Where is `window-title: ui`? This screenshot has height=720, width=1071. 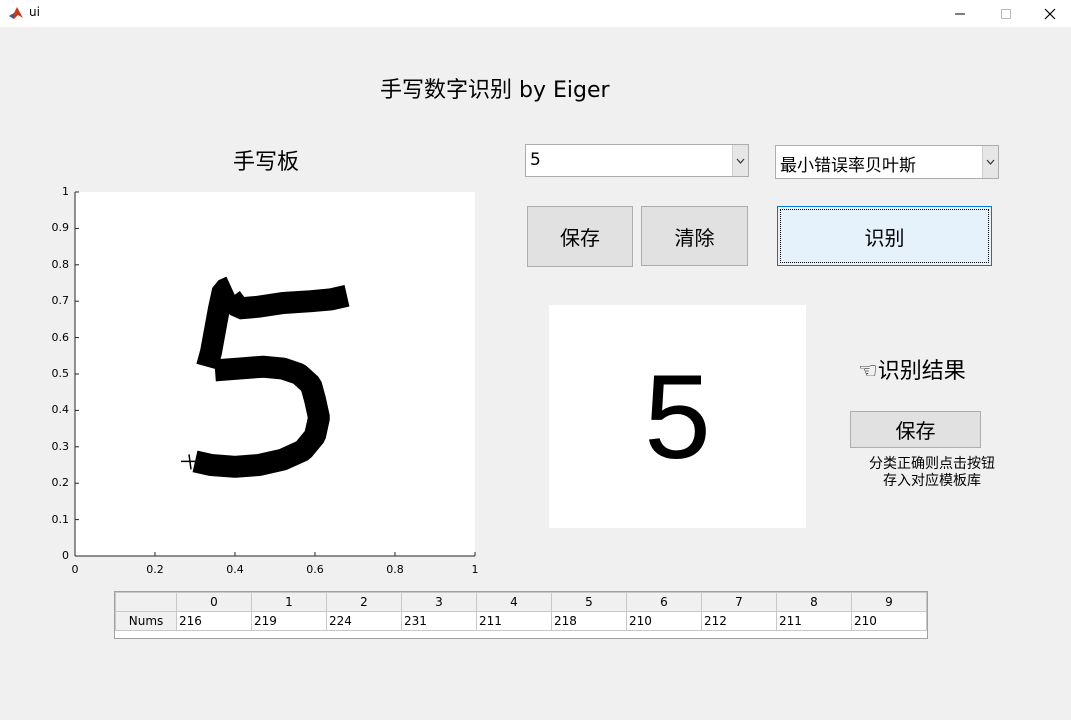 window-title: ui is located at coordinates (34, 12).